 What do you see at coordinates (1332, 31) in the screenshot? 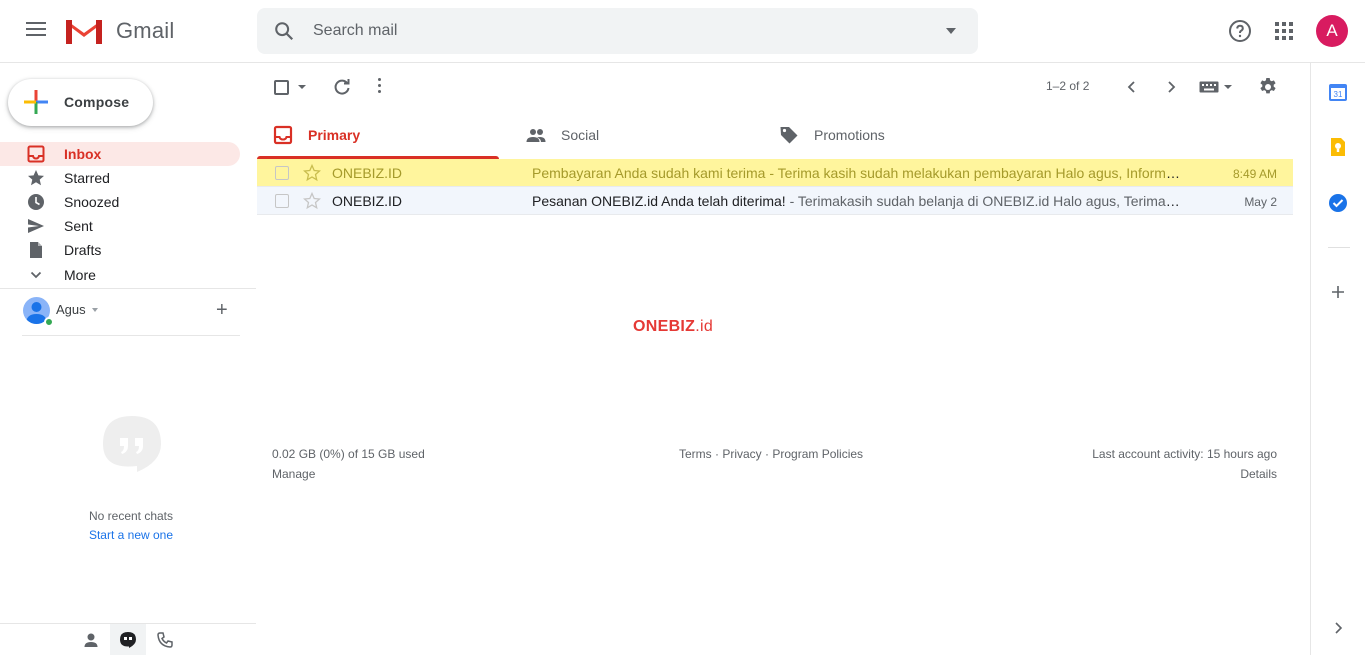
I see `account-avatar: A` at bounding box center [1332, 31].